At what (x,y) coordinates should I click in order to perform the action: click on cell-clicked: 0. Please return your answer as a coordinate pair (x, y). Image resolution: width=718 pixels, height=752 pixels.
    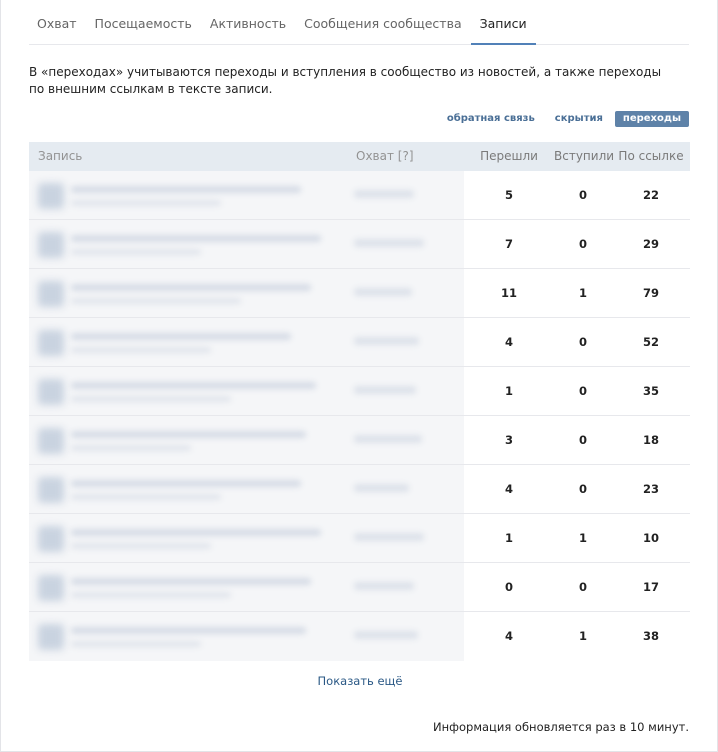
    Looking at the image, I should click on (508, 587).